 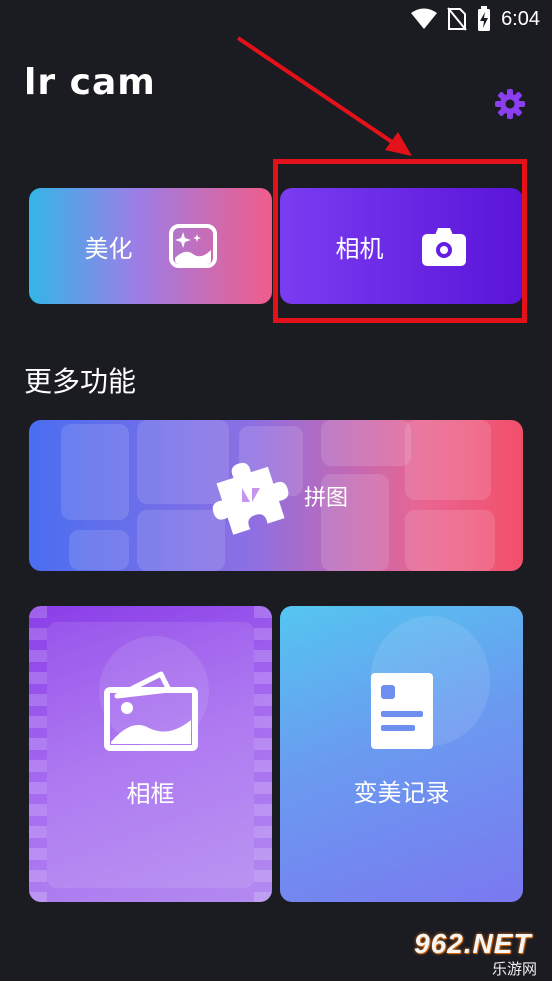 I want to click on watermark-sub: 乐游网, so click(x=515, y=969).